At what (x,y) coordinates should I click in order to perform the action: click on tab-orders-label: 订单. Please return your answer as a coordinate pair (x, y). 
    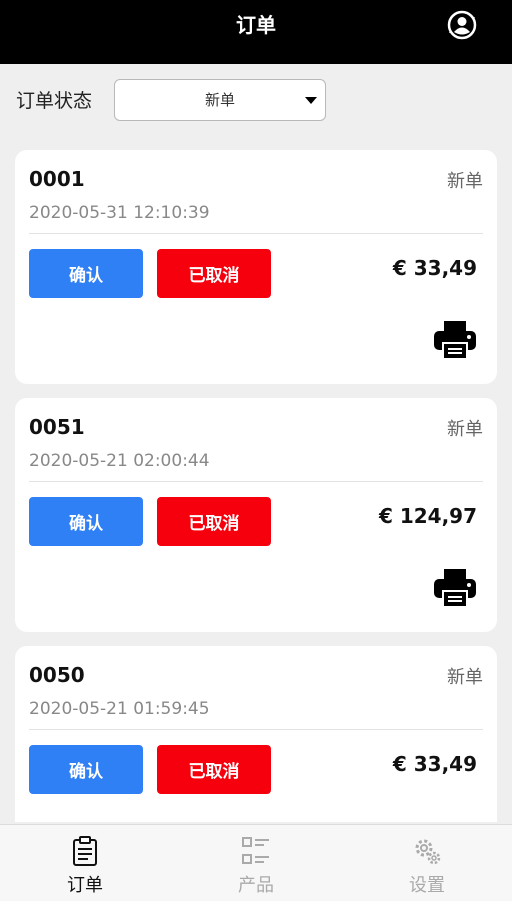
    Looking at the image, I should click on (85, 885).